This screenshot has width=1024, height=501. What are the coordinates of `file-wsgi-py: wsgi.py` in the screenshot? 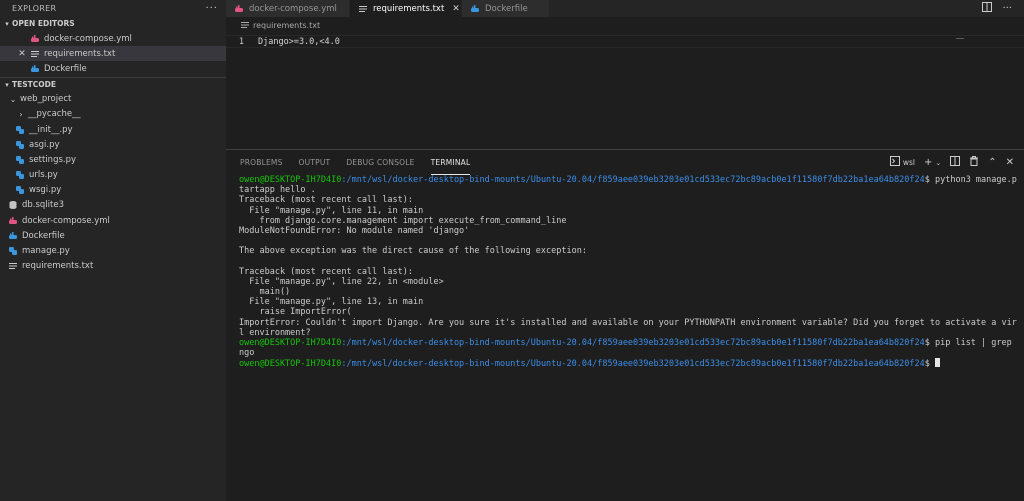 It's located at (113, 190).